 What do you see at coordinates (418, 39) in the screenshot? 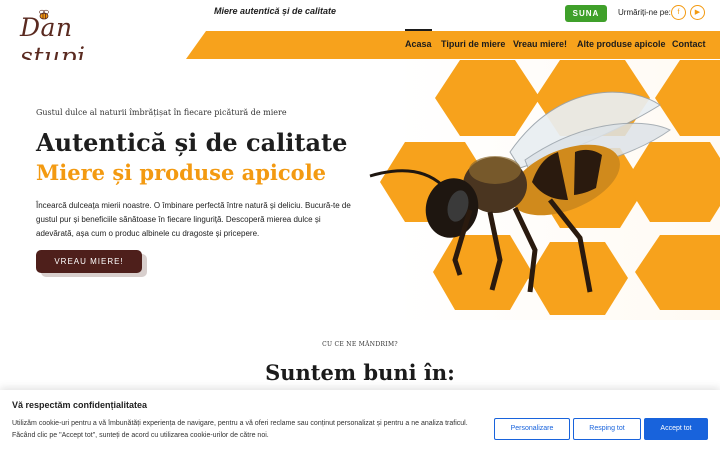
I see `nav-item-acasa: Acasa` at bounding box center [418, 39].